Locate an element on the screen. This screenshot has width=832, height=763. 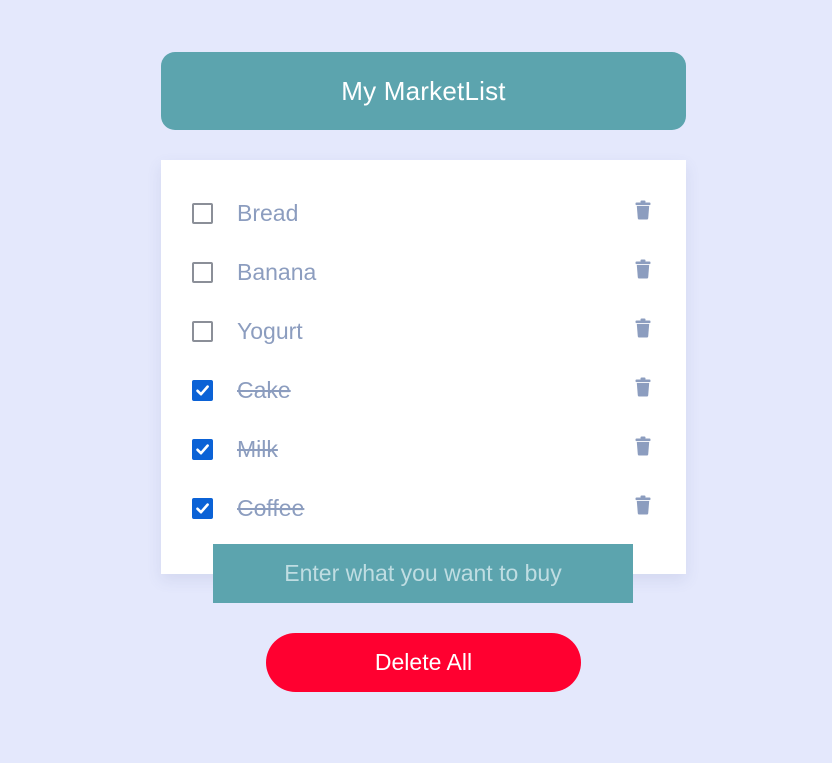
list-item: Yogurt is located at coordinates (423, 331).